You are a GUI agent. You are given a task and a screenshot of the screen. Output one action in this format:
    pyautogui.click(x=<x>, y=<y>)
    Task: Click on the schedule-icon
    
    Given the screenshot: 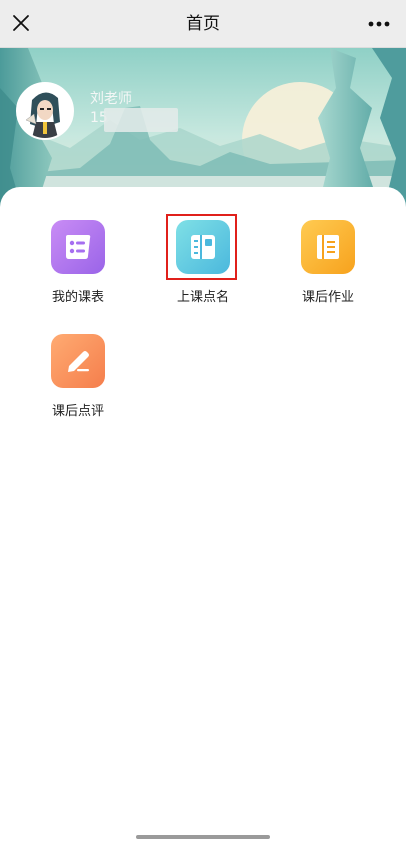 What is the action you would take?
    pyautogui.click(x=78, y=247)
    